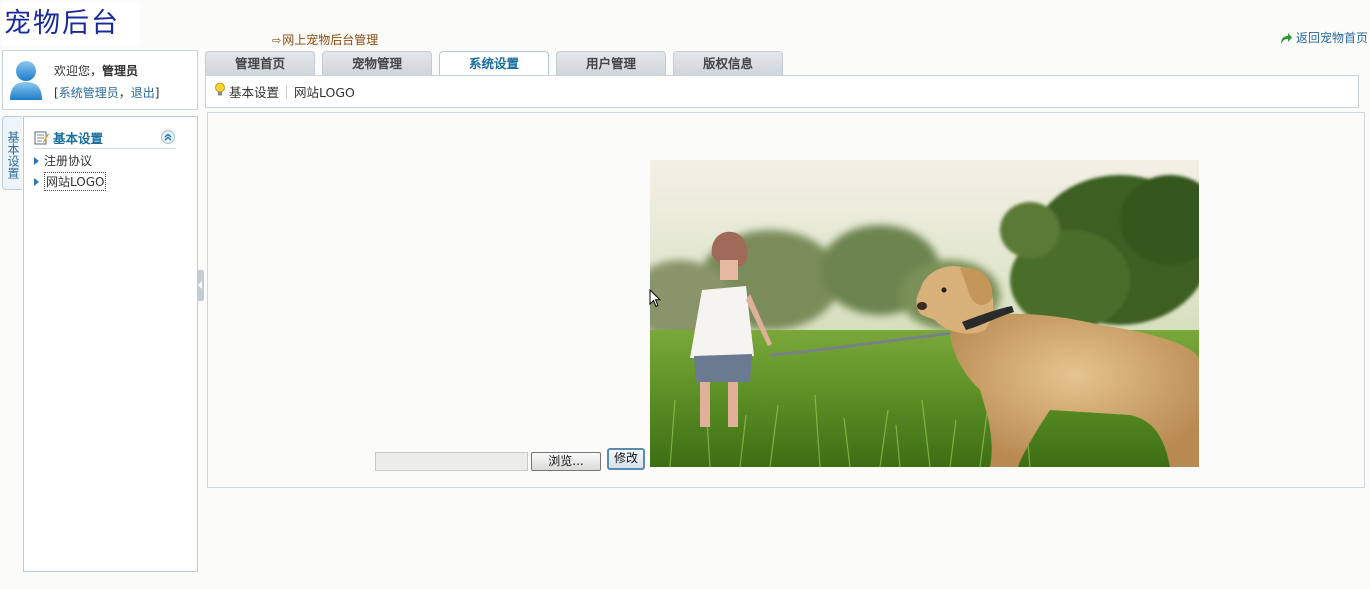  Describe the element at coordinates (611, 63) in the screenshot. I see `tab-users: 用户管理` at that location.